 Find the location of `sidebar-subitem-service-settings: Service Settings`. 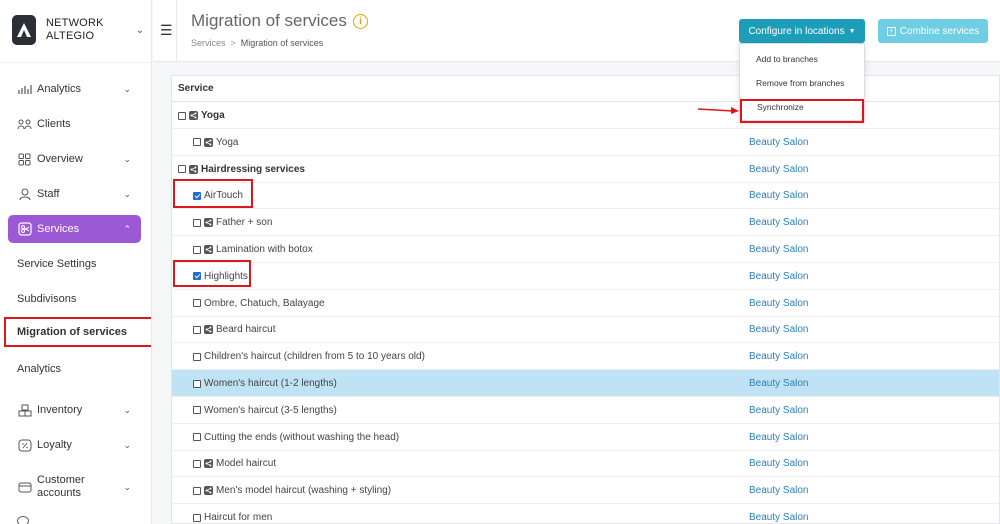

sidebar-subitem-service-settings: Service Settings is located at coordinates (78, 264).